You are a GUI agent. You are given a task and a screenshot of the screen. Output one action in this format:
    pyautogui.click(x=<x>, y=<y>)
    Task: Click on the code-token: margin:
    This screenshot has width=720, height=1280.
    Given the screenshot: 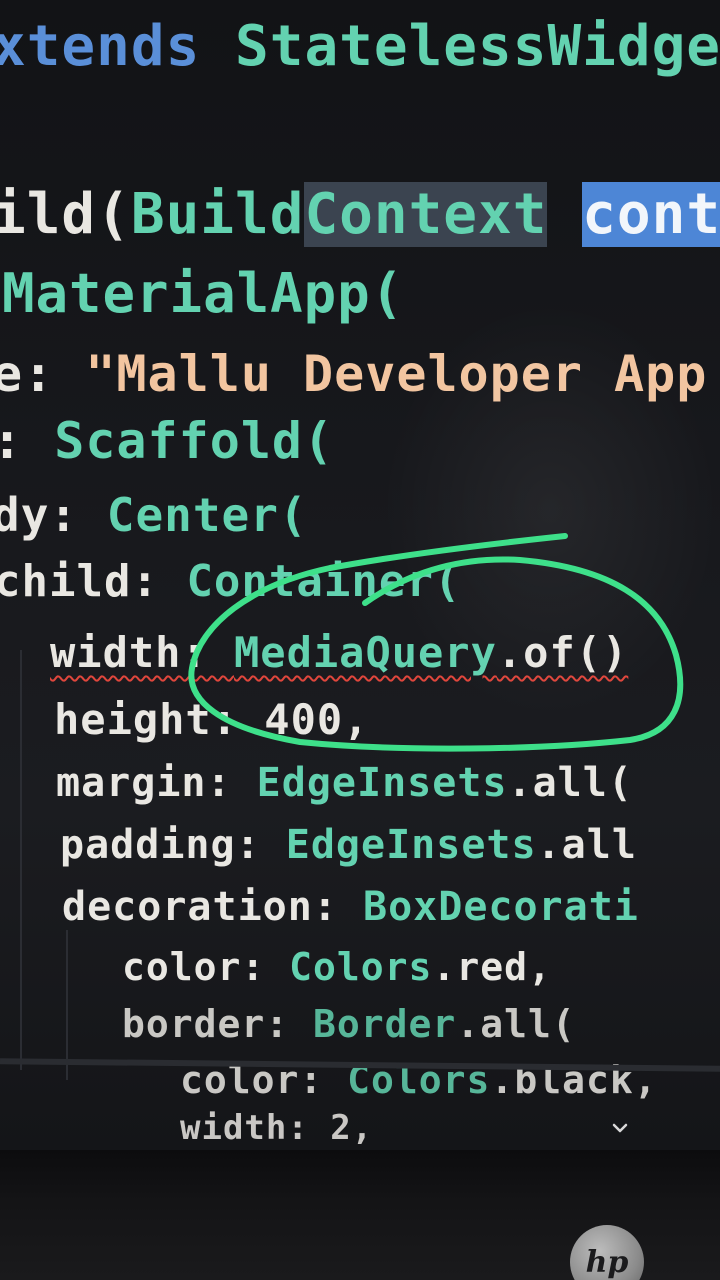 What is the action you would take?
    pyautogui.click(x=156, y=783)
    